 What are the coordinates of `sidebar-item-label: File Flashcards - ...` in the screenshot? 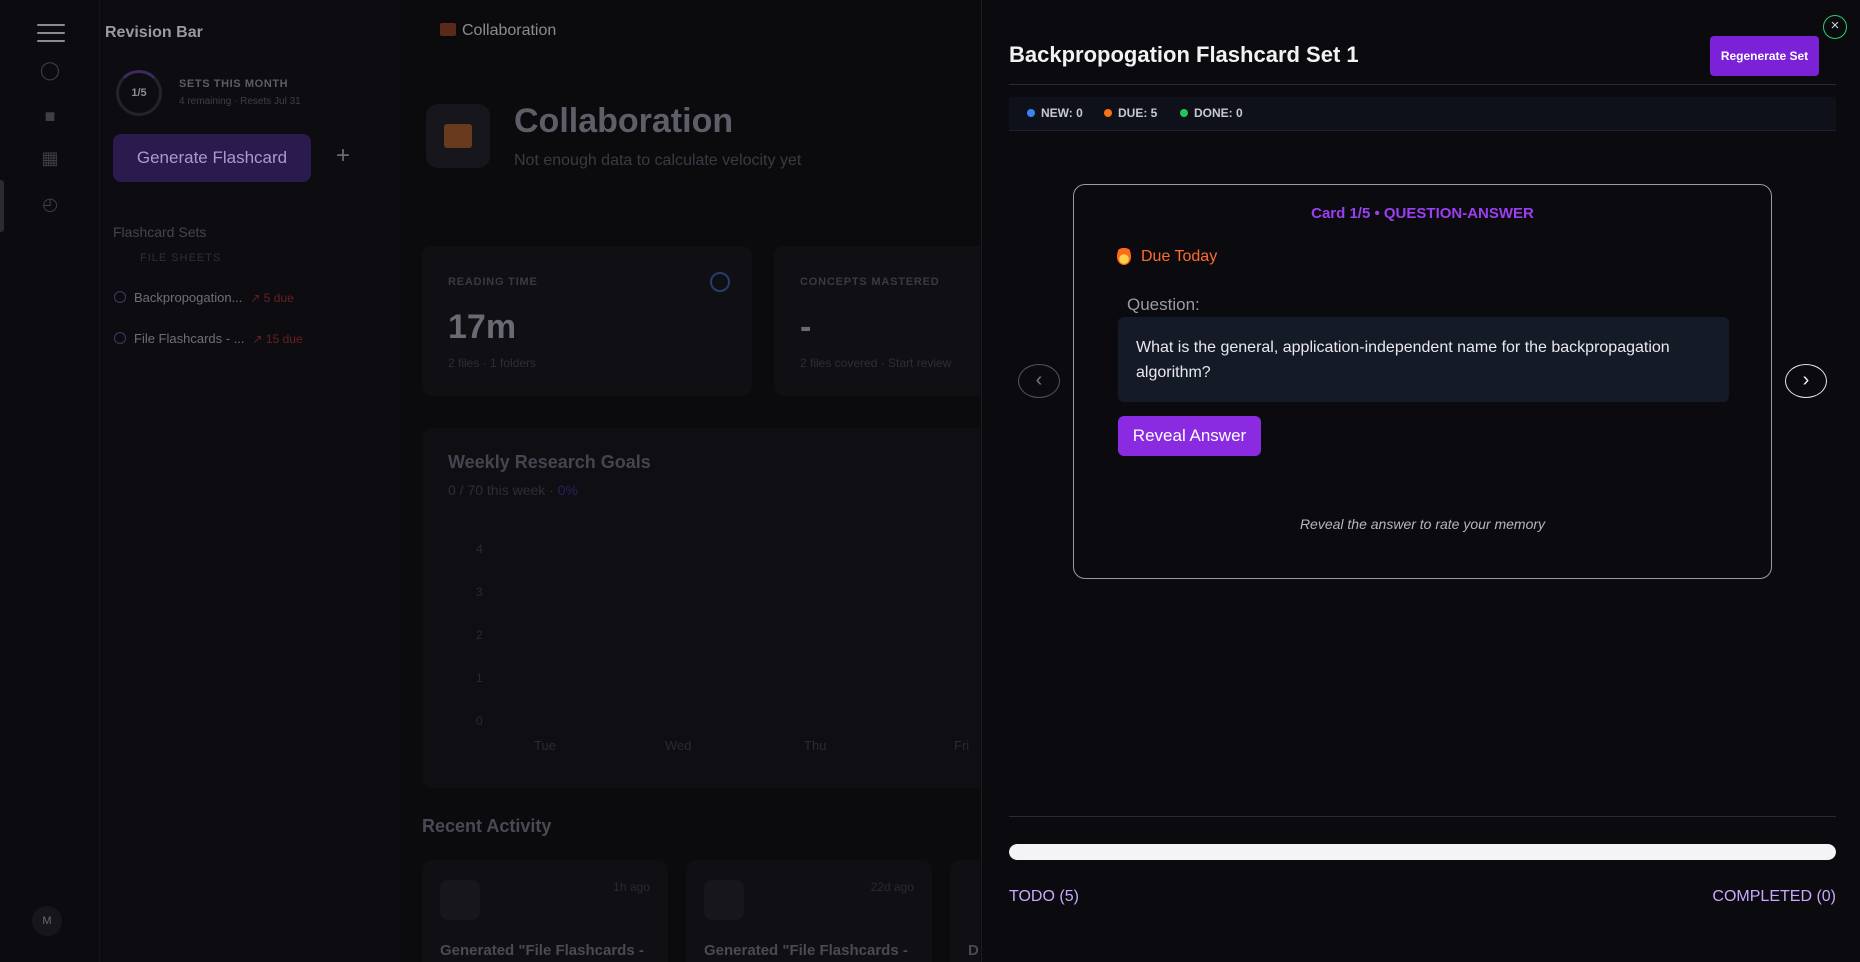 It's located at (189, 338).